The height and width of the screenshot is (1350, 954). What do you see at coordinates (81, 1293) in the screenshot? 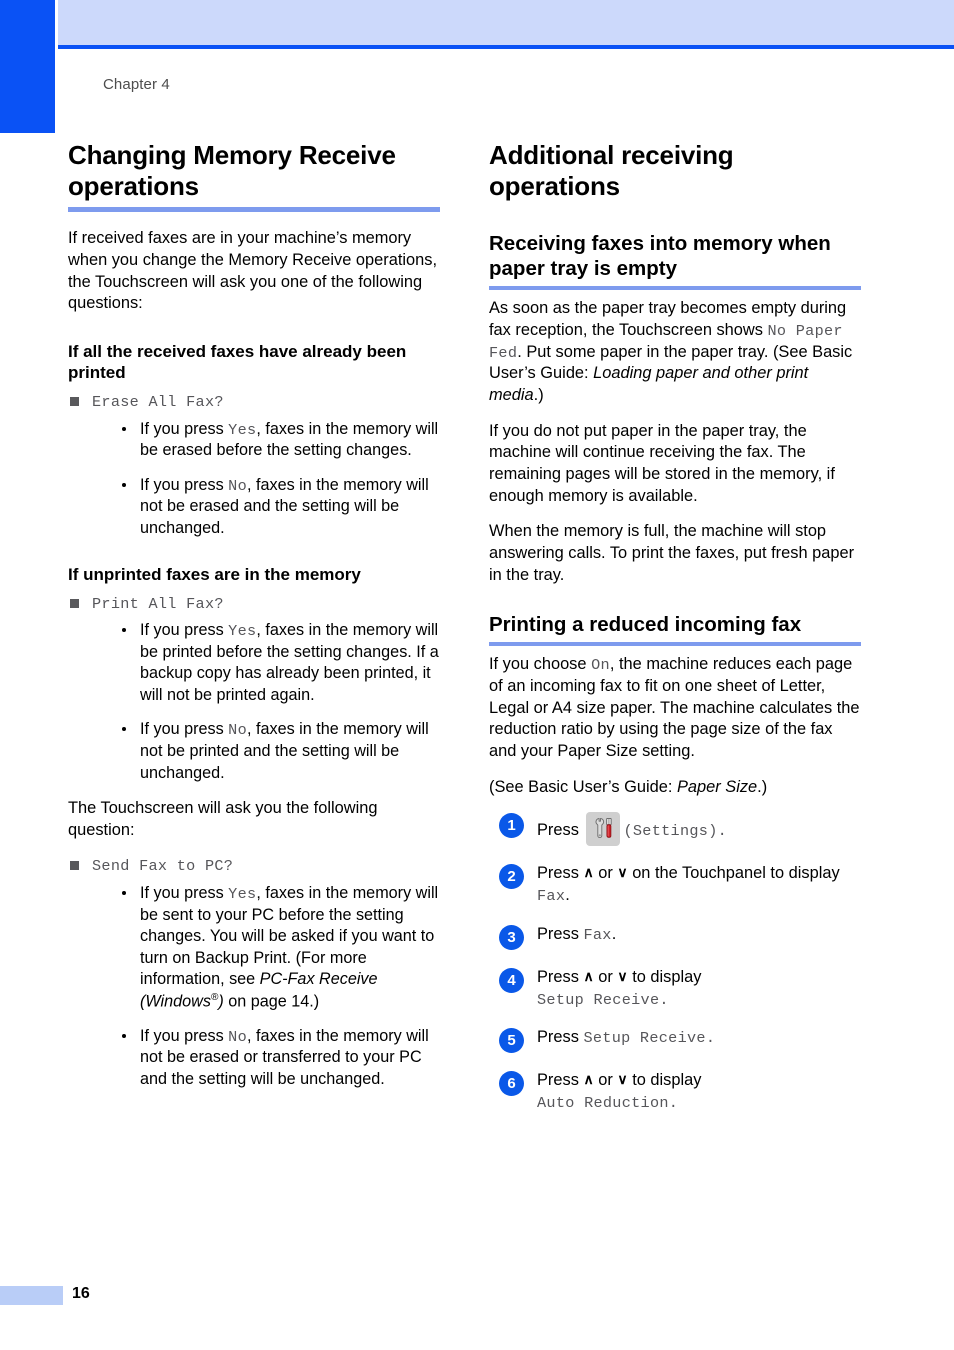
I see `page-number: 16` at bounding box center [81, 1293].